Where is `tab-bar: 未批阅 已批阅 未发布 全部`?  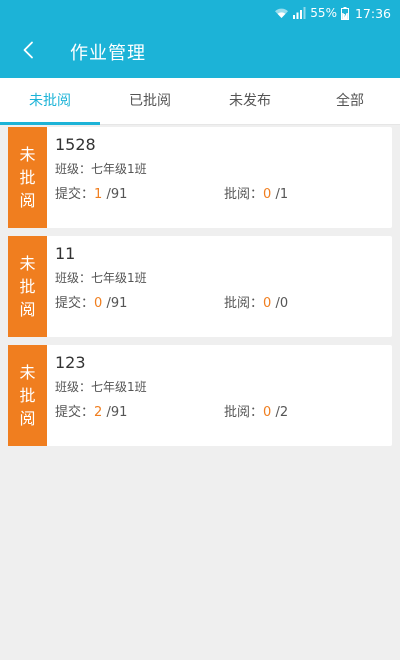
tab-bar: 未批阅 已批阅 未发布 全部 is located at coordinates (200, 101).